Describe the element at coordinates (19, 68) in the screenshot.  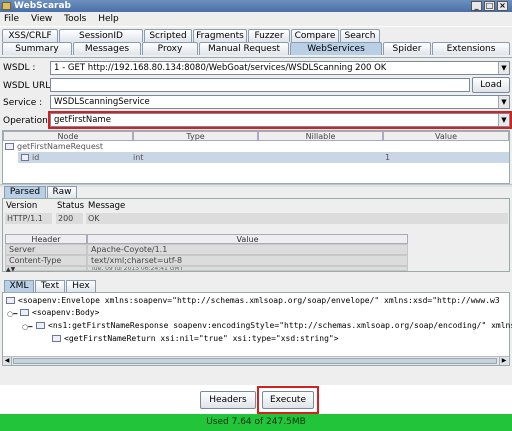
I see `wsdl-label: WSDL :` at that location.